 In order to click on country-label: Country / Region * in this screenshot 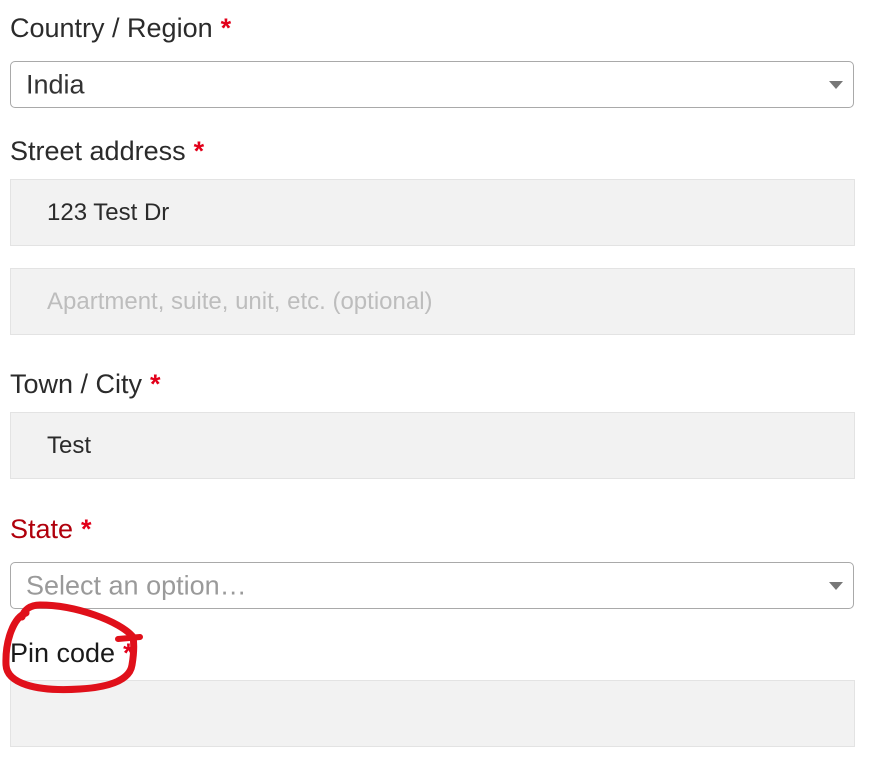, I will do `click(120, 28)`.